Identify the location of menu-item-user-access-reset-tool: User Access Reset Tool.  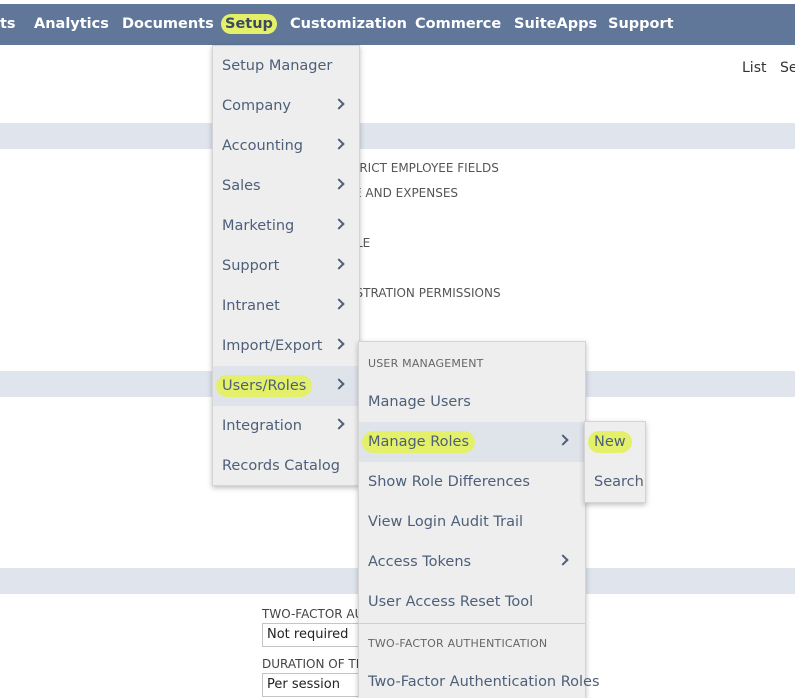
(472, 602).